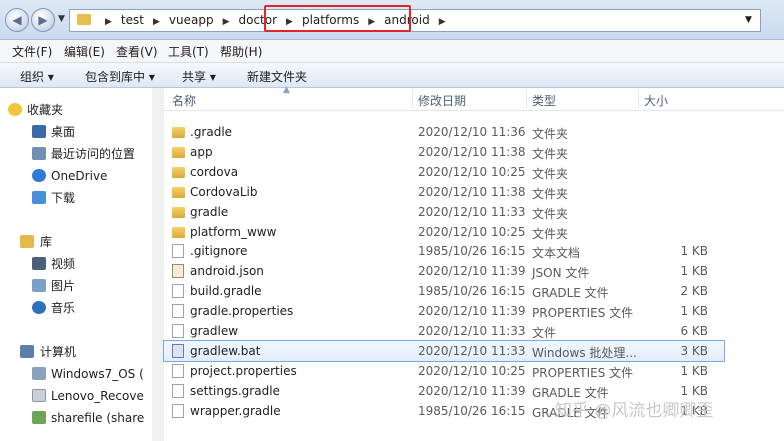  Describe the element at coordinates (158, 264) in the screenshot. I see `navigation-scrollbar` at that location.